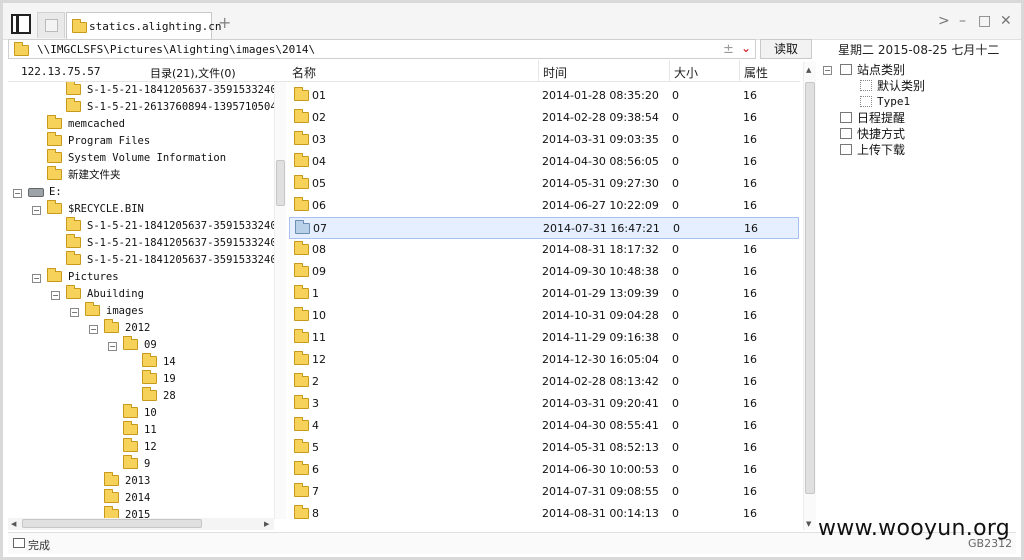  What do you see at coordinates (45, 192) in the screenshot?
I see `tree-item: E:` at bounding box center [45, 192].